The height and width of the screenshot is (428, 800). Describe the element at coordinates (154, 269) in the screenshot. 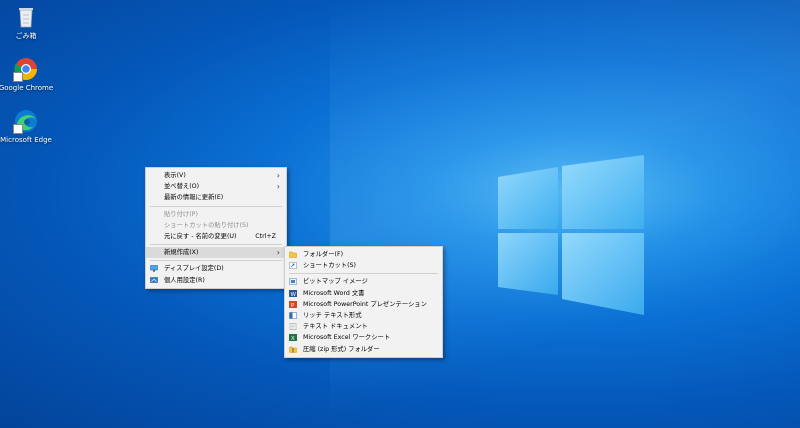

I see `display-icon` at that location.